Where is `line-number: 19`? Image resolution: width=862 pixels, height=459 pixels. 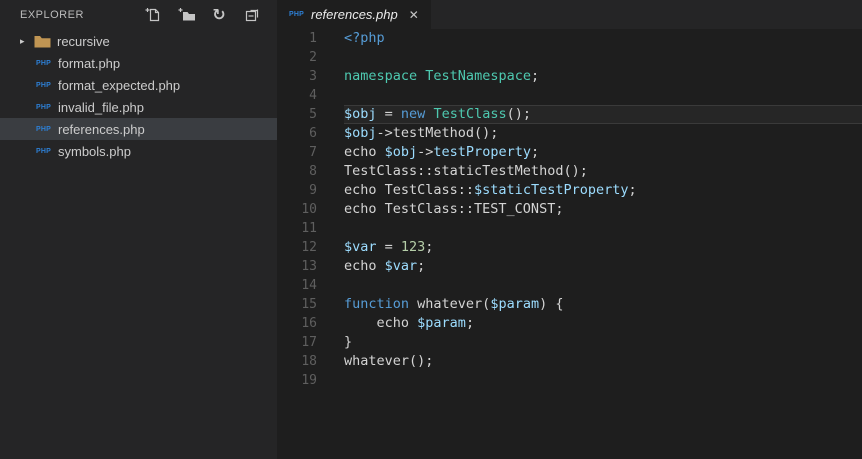
line-number: 19 is located at coordinates (309, 380).